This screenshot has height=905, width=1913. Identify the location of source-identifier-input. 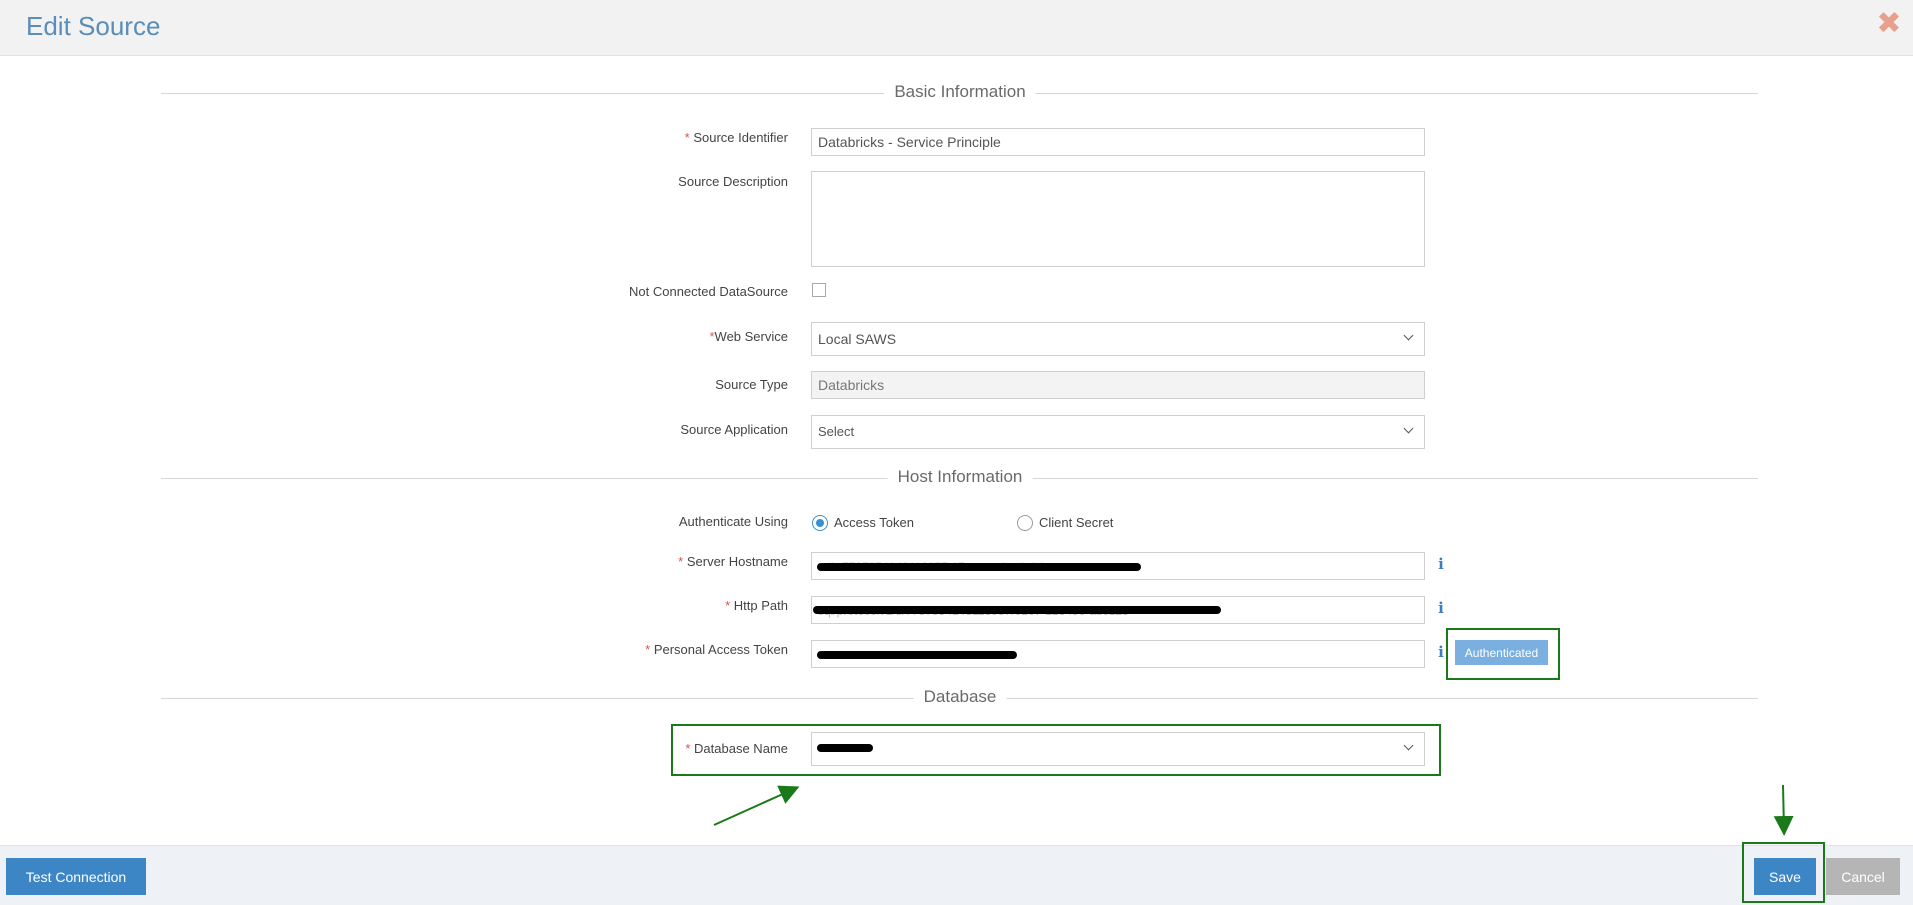
(1118, 142).